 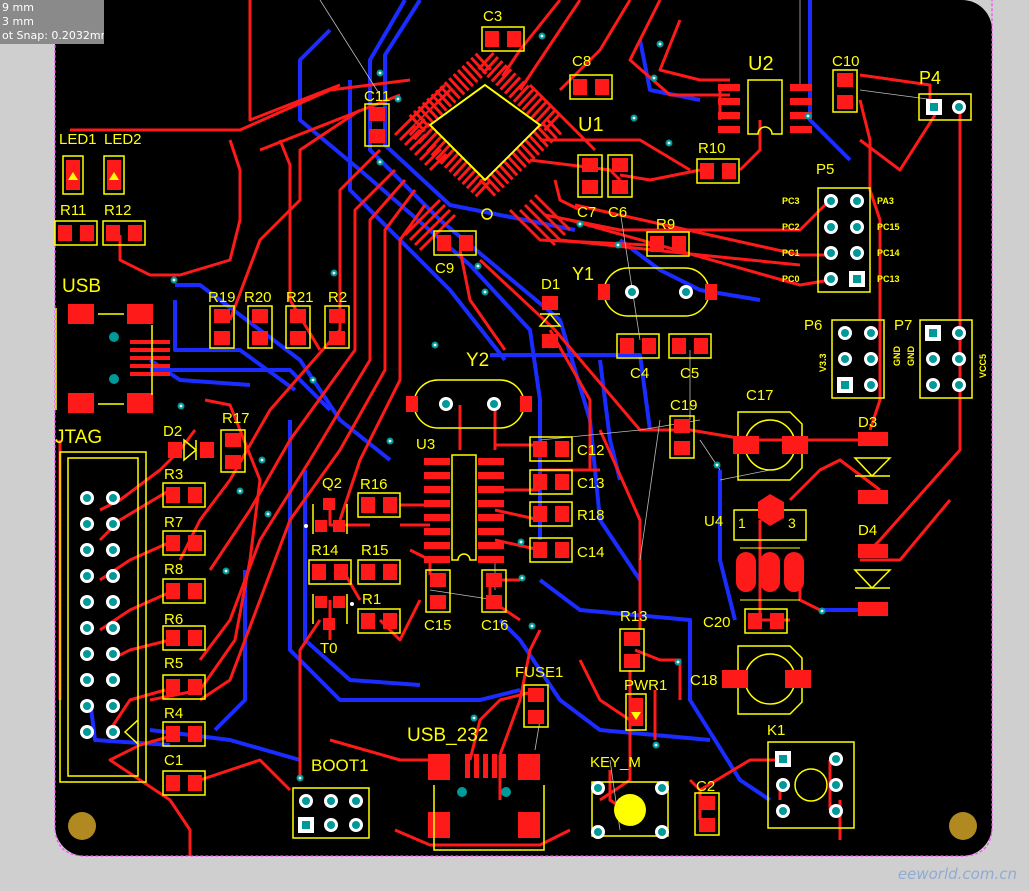 What do you see at coordinates (173, 474) in the screenshot?
I see `label-r3: R3` at bounding box center [173, 474].